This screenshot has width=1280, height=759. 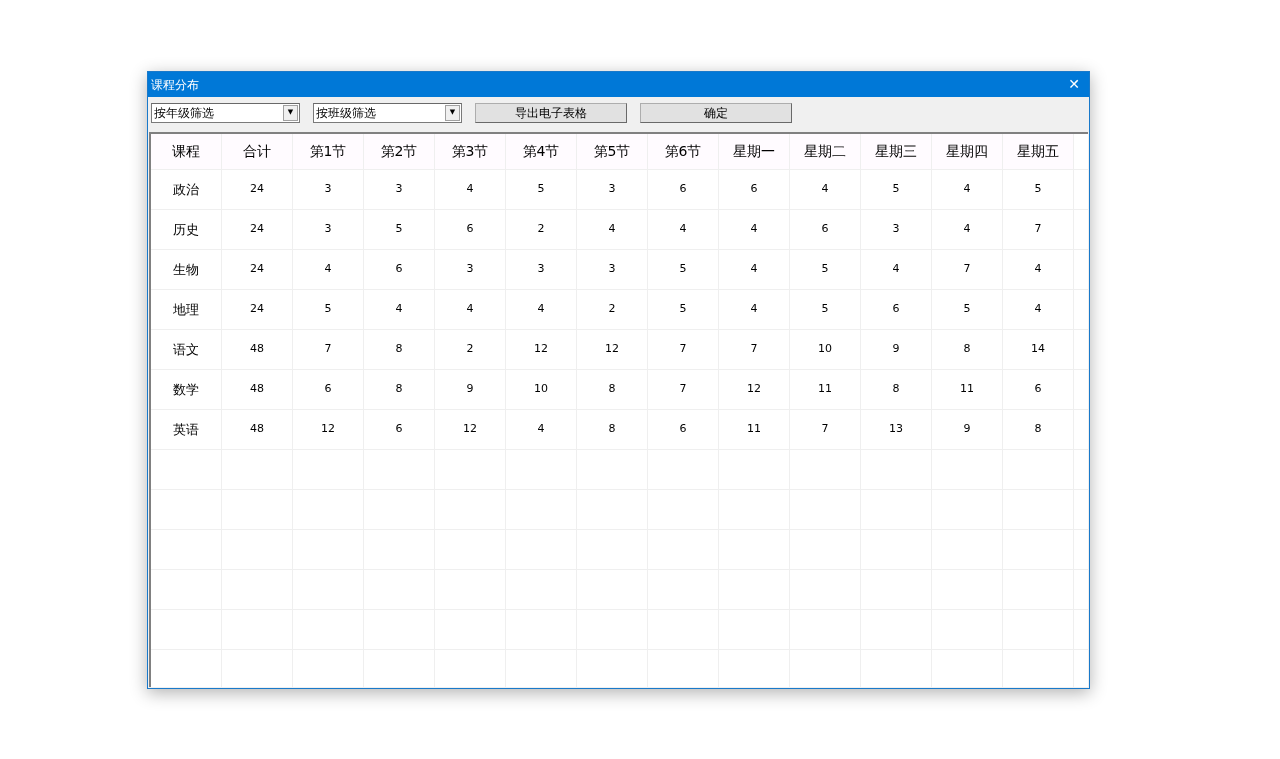 I want to click on table-cell: 地理, so click(x=186, y=309).